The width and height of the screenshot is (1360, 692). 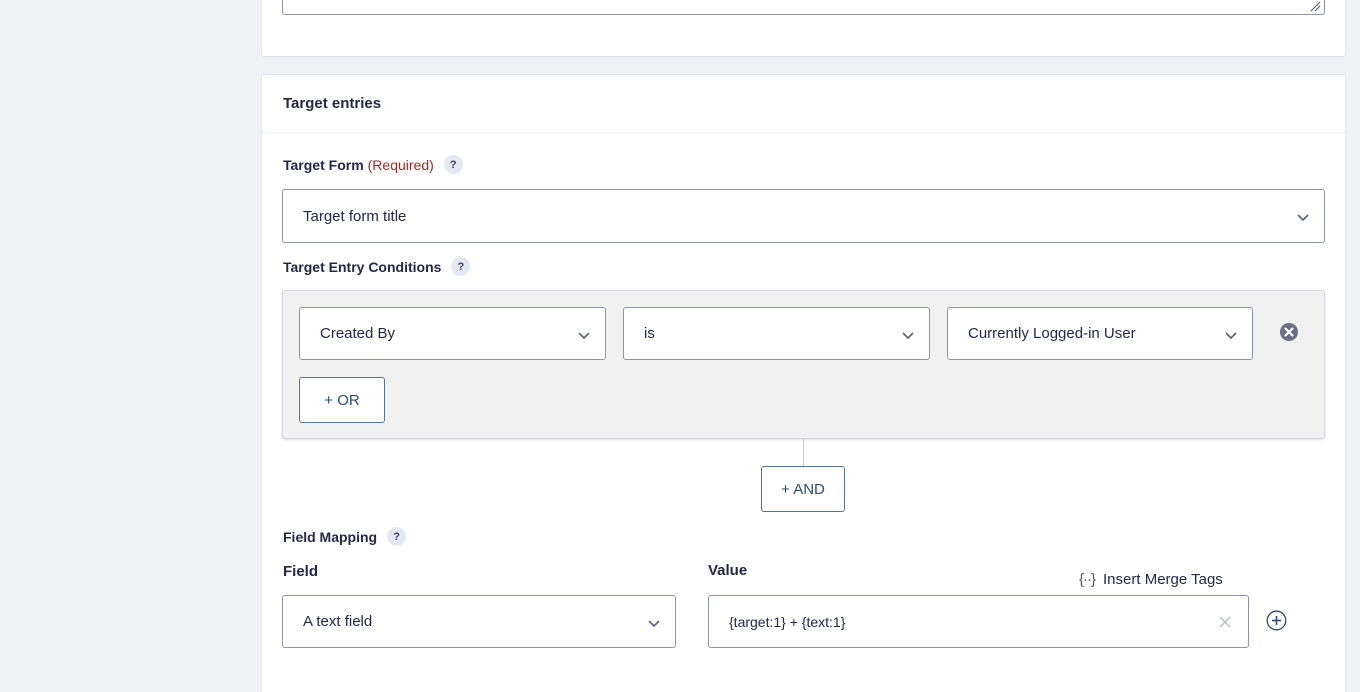 What do you see at coordinates (1225, 622) in the screenshot?
I see `clear-x-icon` at bounding box center [1225, 622].